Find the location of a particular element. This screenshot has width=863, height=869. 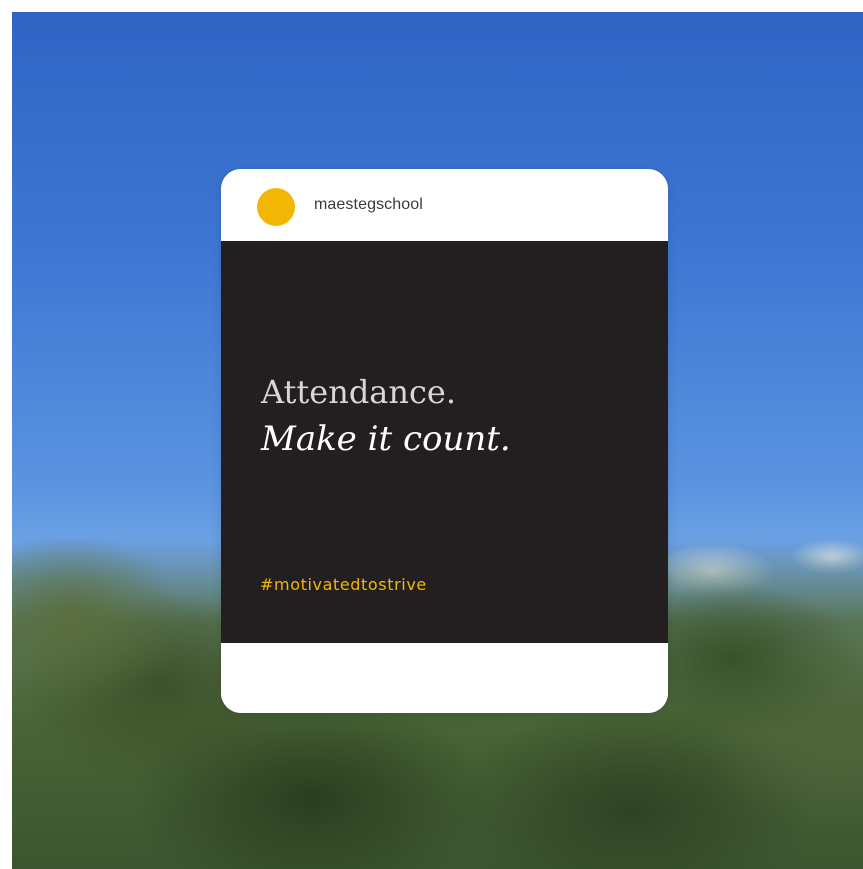

headline-line2: Make it count. is located at coordinates (386, 439).